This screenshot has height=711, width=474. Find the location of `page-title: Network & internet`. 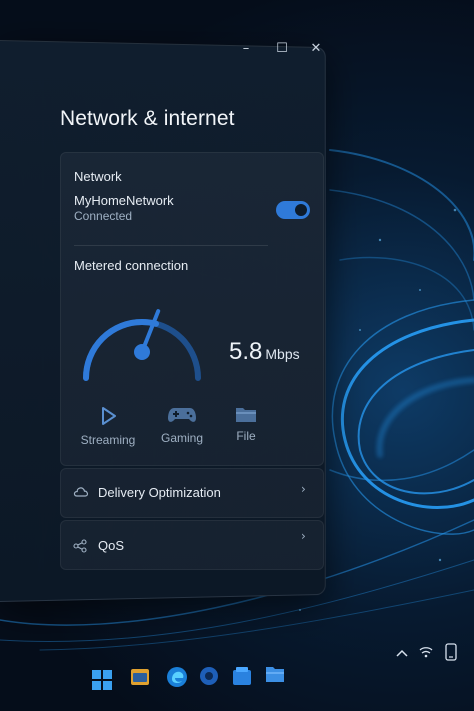

page-title: Network & internet is located at coordinates (147, 118).